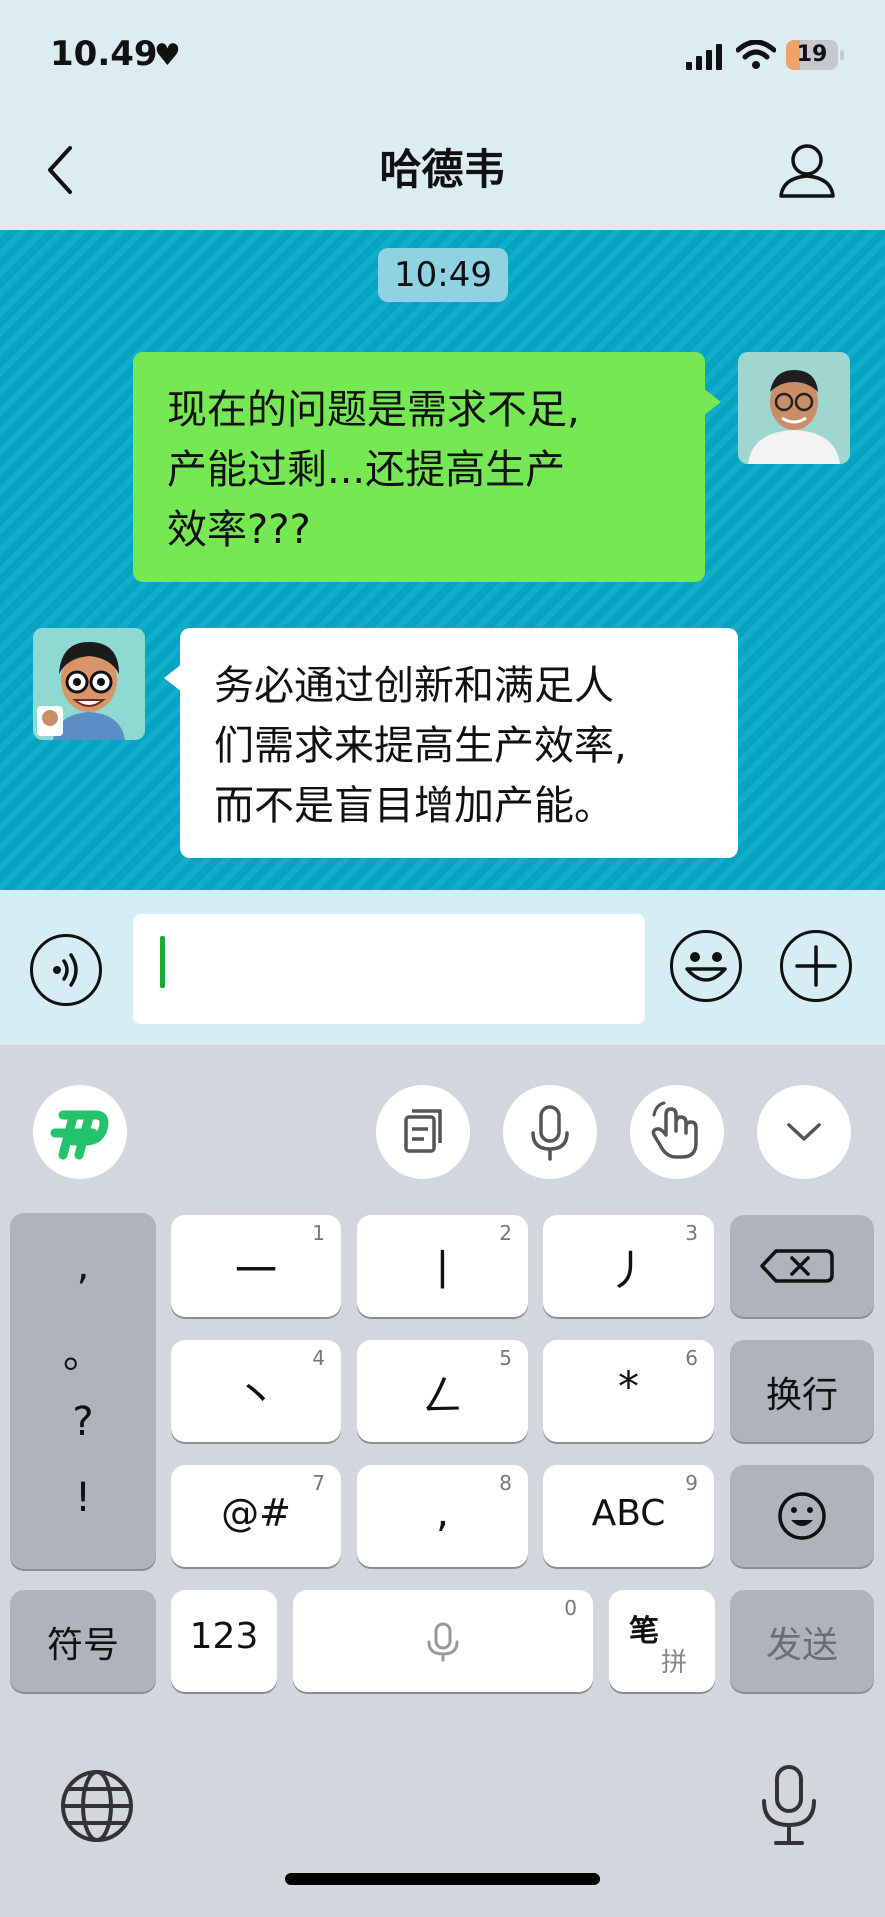  What do you see at coordinates (83, 1422) in the screenshot?
I see `punct-question: ?` at bounding box center [83, 1422].